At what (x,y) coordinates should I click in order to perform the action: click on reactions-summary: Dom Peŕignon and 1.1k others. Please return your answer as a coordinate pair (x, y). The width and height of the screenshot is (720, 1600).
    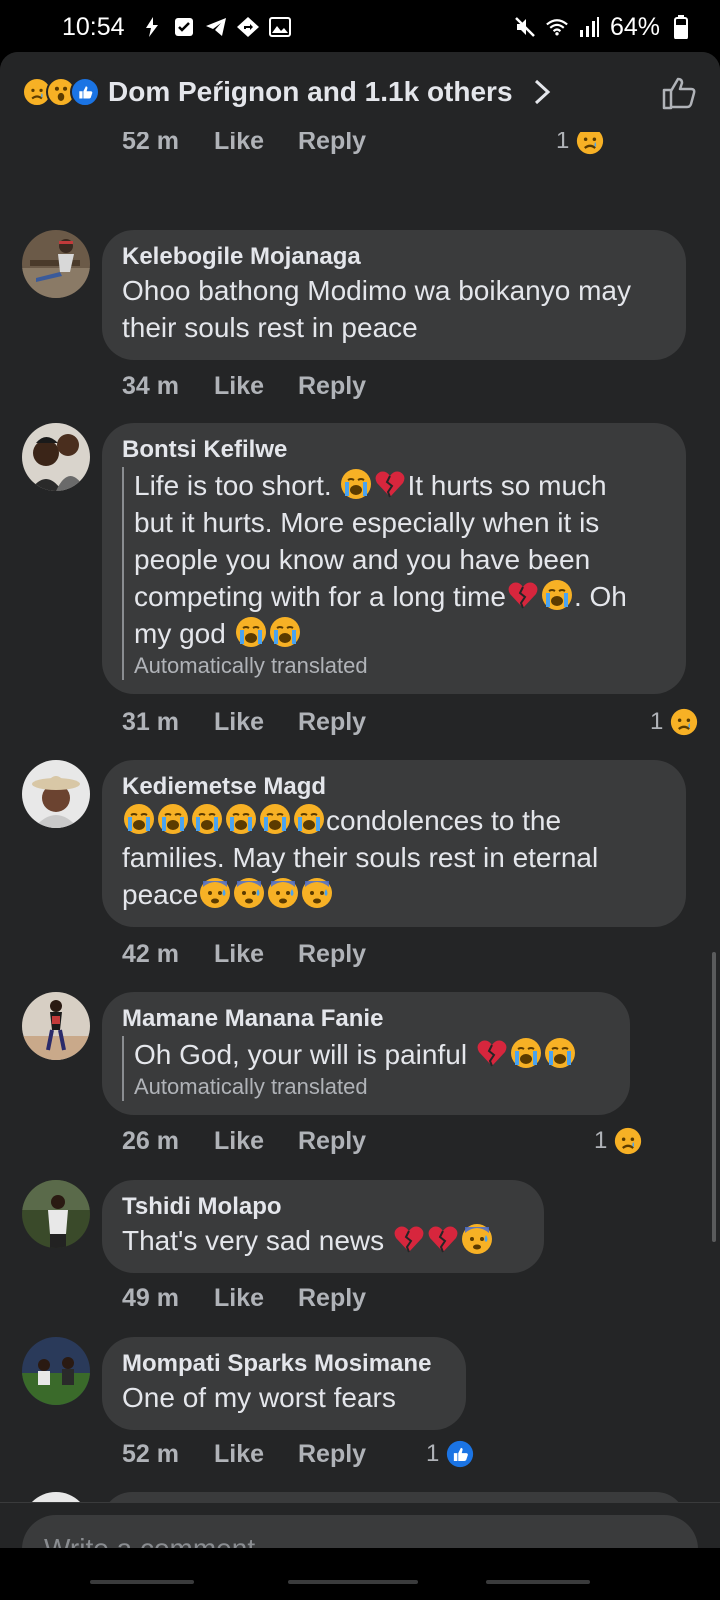
    Looking at the image, I should click on (360, 92).